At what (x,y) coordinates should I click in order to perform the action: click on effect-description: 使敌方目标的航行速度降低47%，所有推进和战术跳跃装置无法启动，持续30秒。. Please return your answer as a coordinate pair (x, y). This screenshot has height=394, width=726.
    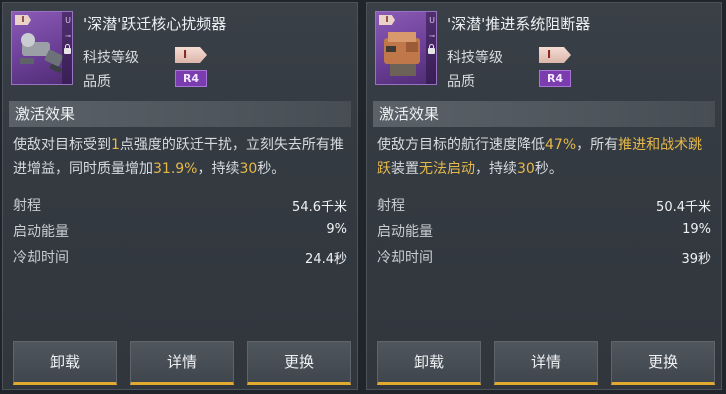
    Looking at the image, I should click on (544, 157).